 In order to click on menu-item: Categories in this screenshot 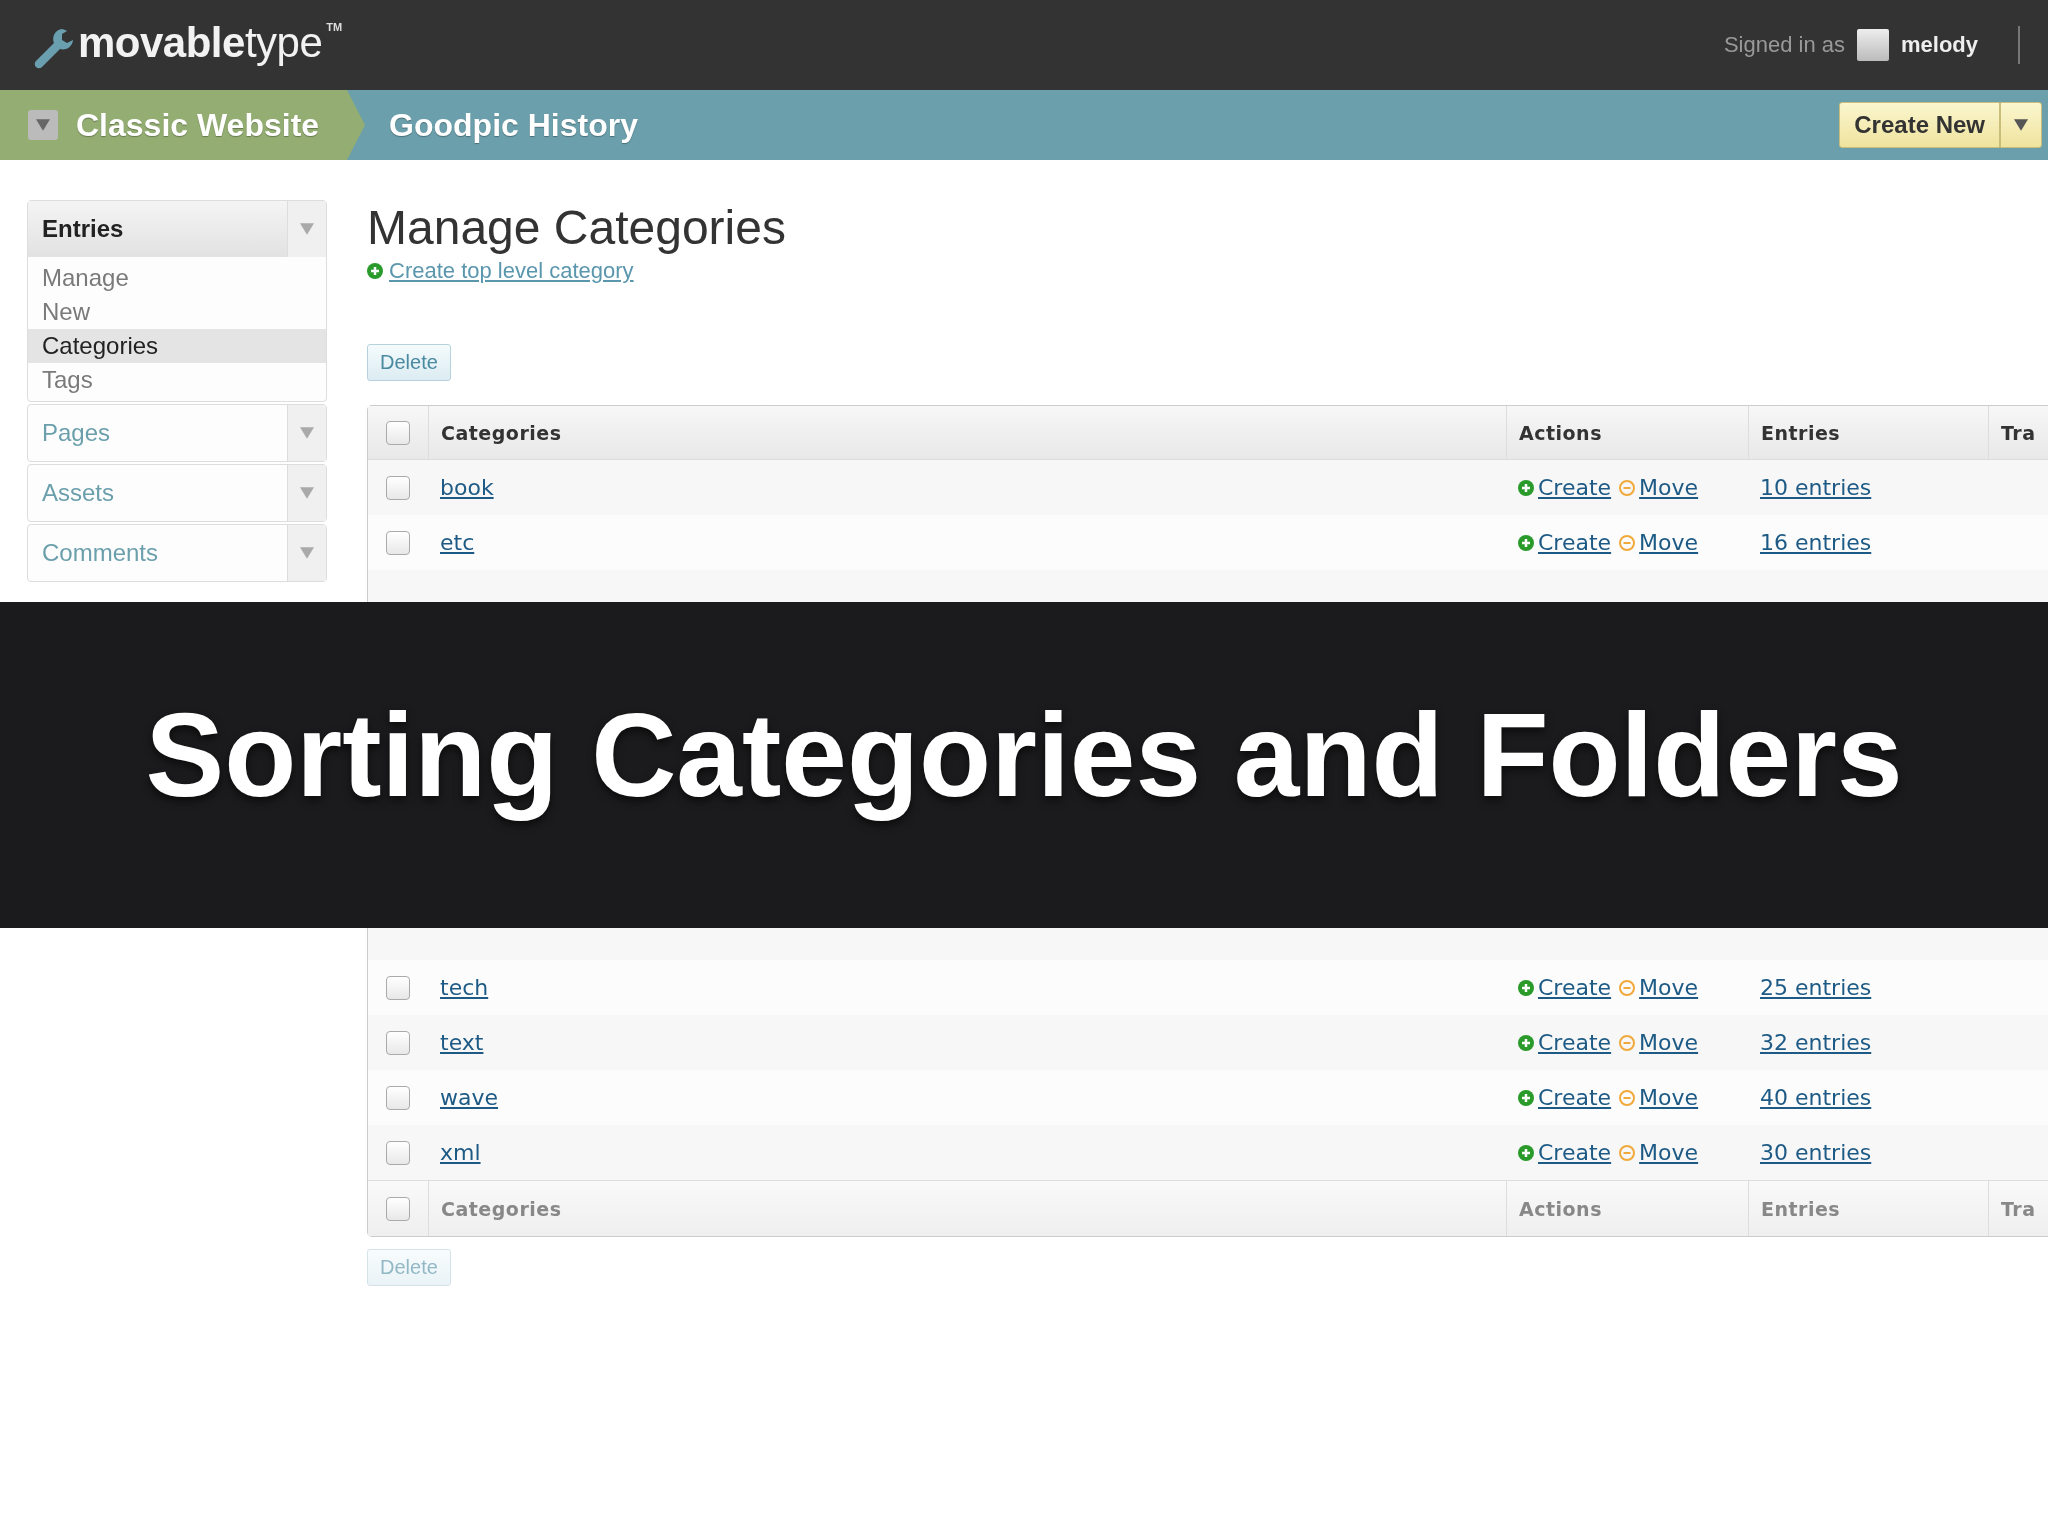, I will do `click(177, 346)`.